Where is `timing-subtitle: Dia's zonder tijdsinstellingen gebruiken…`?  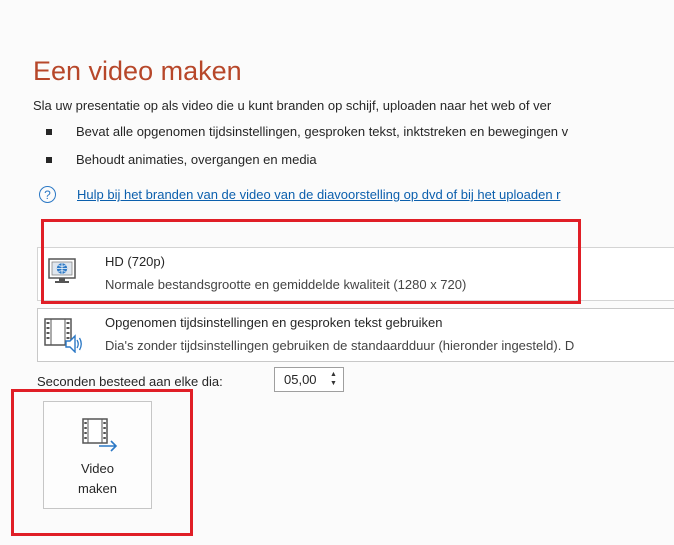 timing-subtitle: Dia's zonder tijdsinstellingen gebruiken… is located at coordinates (340, 345).